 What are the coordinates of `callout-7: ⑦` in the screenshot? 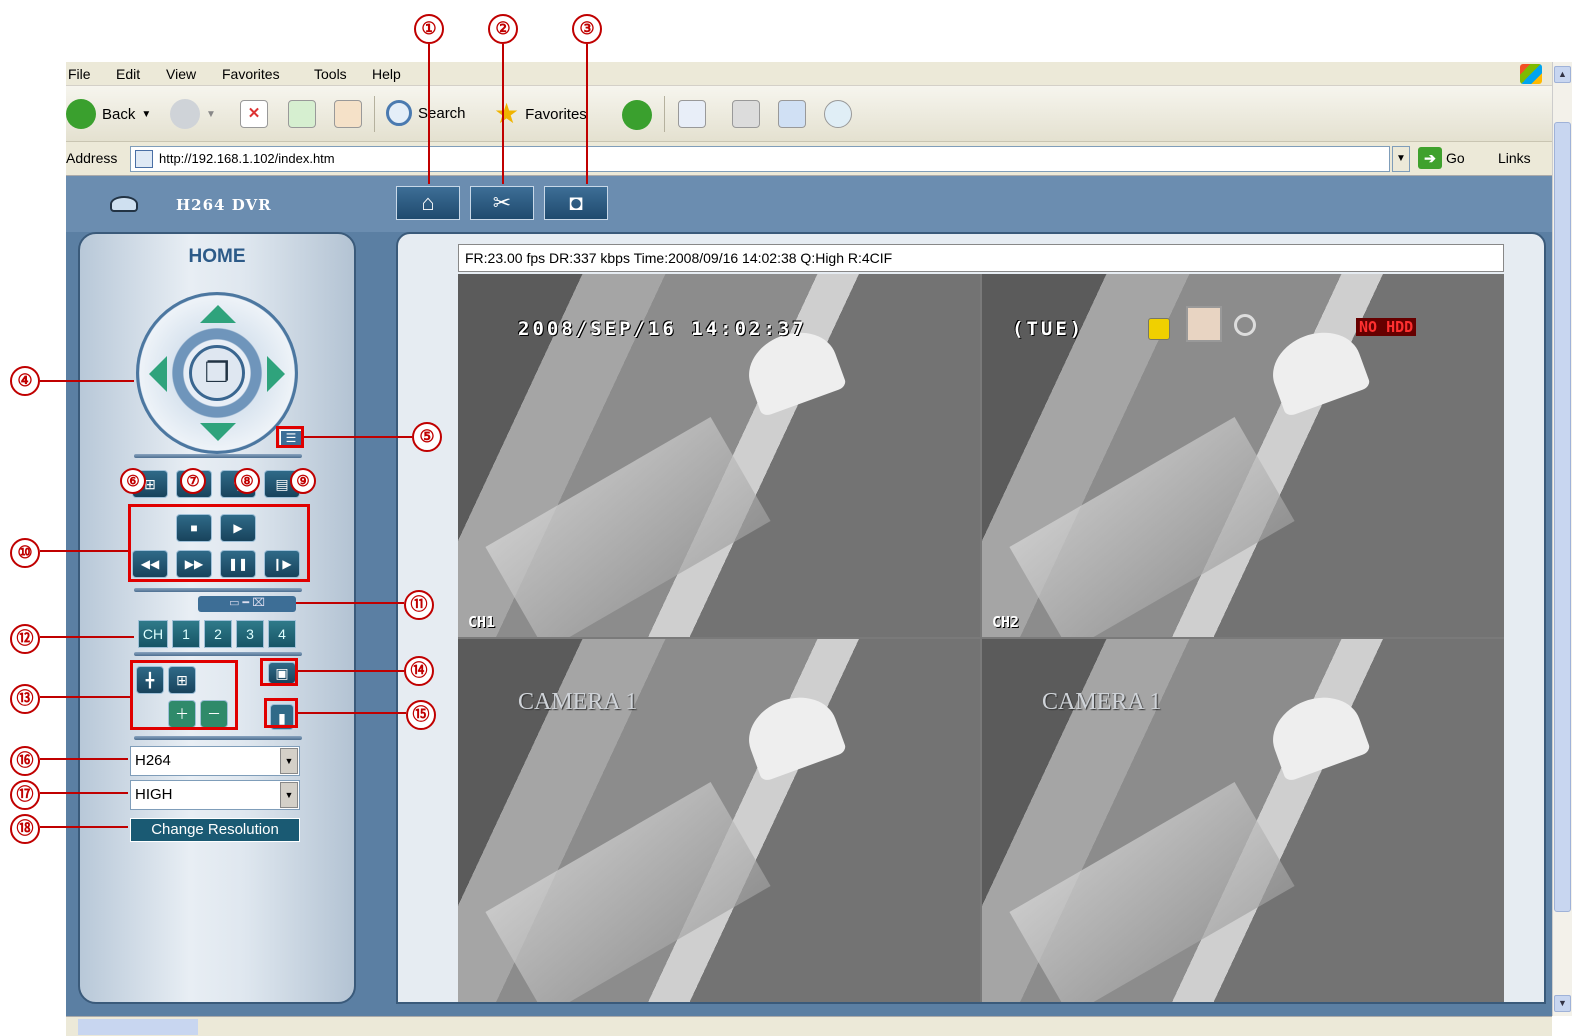 It's located at (193, 481).